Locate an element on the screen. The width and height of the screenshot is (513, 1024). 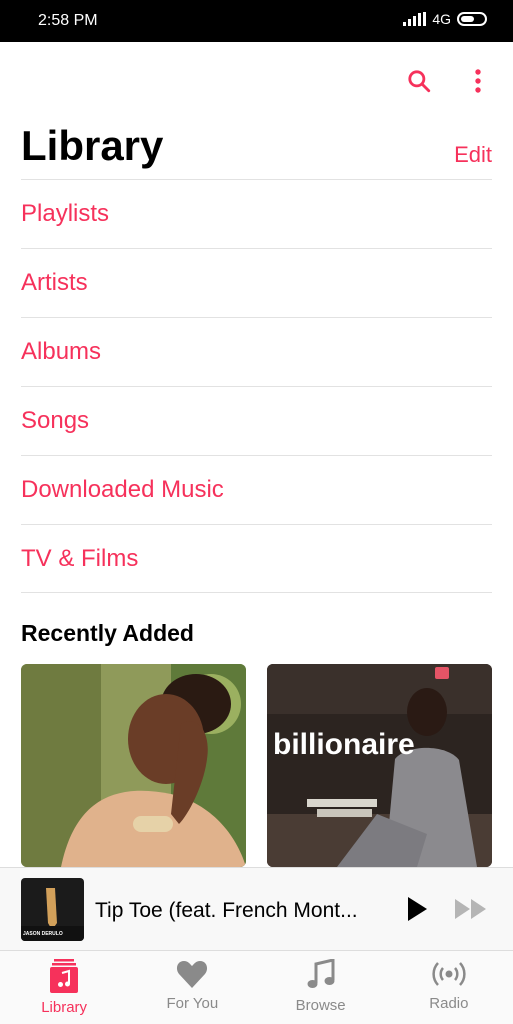
library-item-label: Albums is located at coordinates (61, 351).